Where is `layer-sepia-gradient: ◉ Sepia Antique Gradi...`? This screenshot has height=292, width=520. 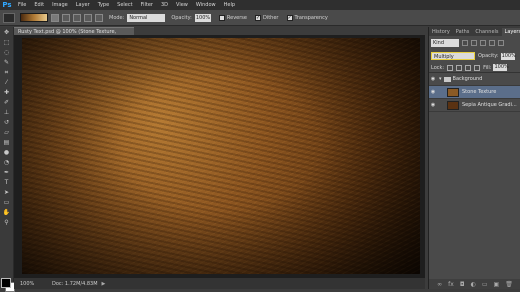 layer-sepia-gradient: ◉ Sepia Antique Gradi... is located at coordinates (474, 105).